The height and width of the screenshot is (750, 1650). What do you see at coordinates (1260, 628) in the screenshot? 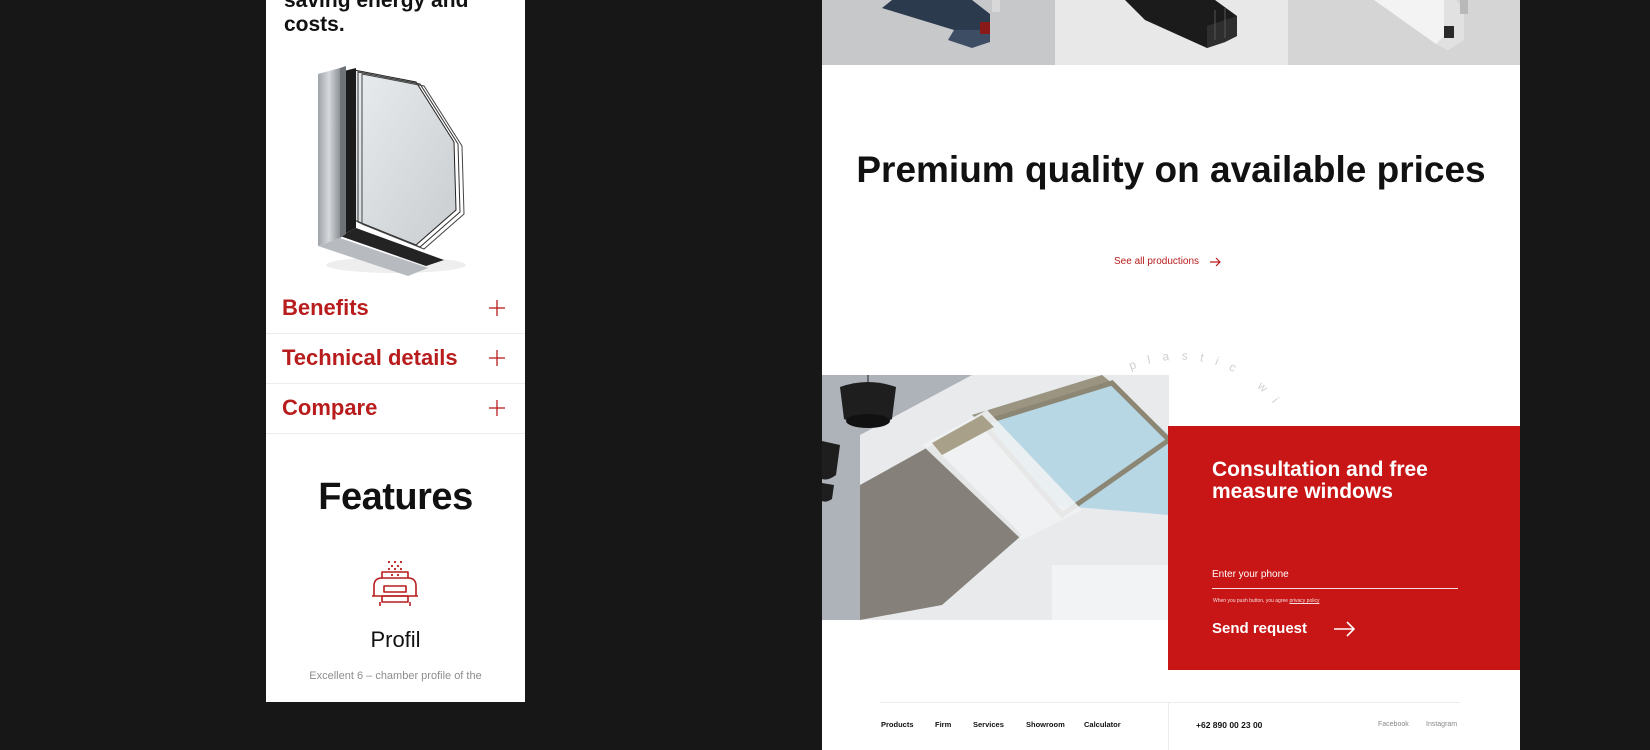
I see `send-request-label: Send request` at bounding box center [1260, 628].